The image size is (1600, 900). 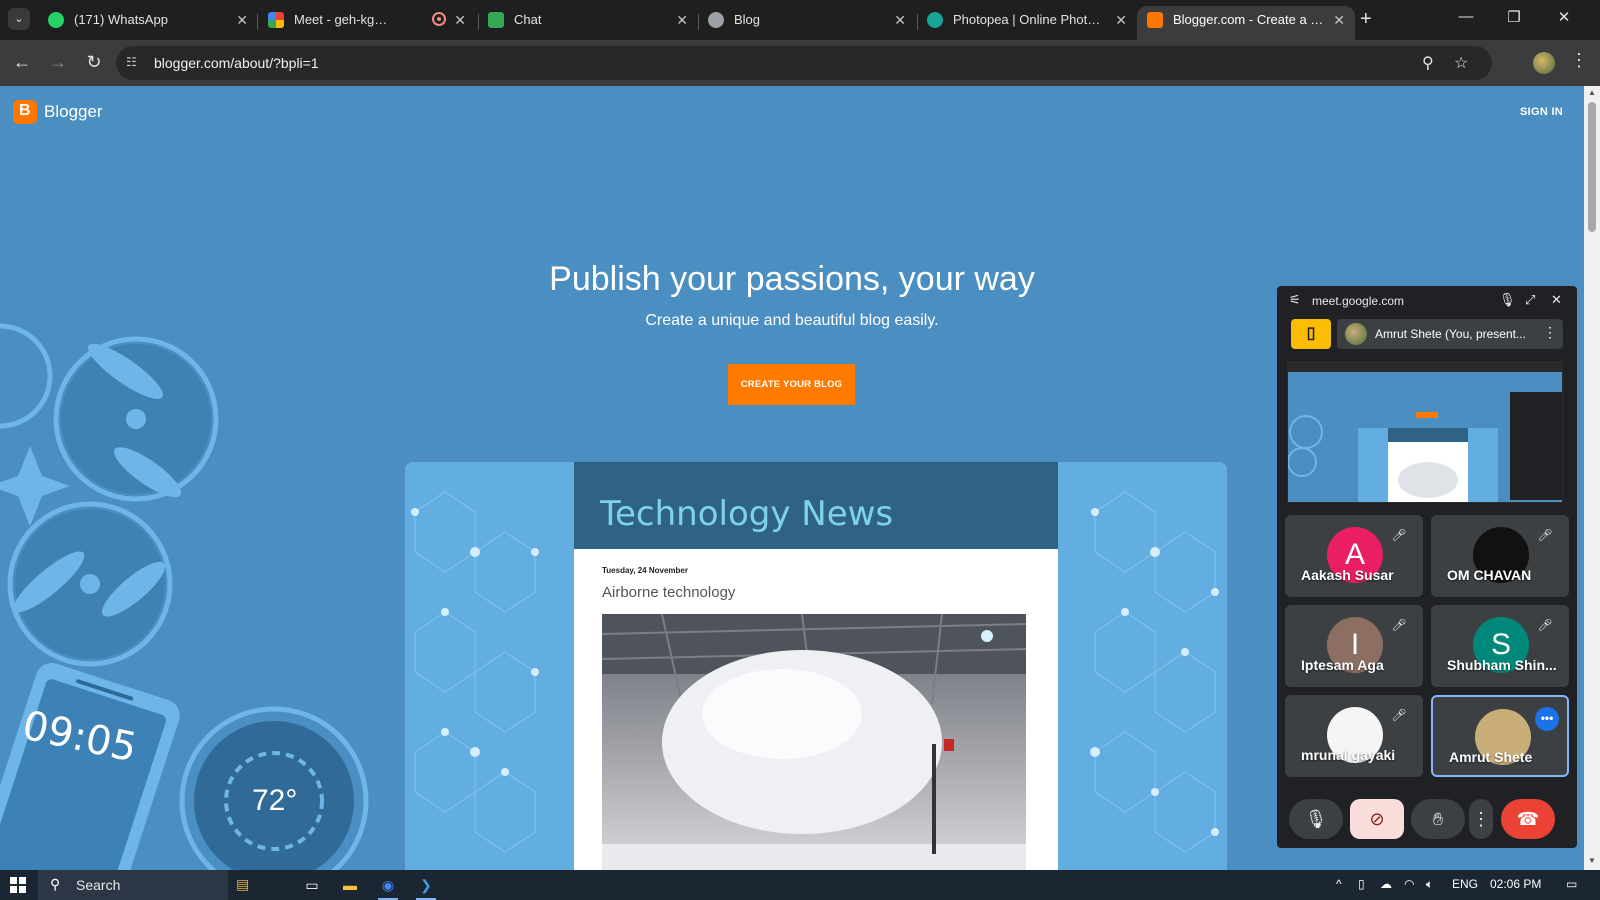 I want to click on close-window-button: ✕, so click(x=1564, y=17).